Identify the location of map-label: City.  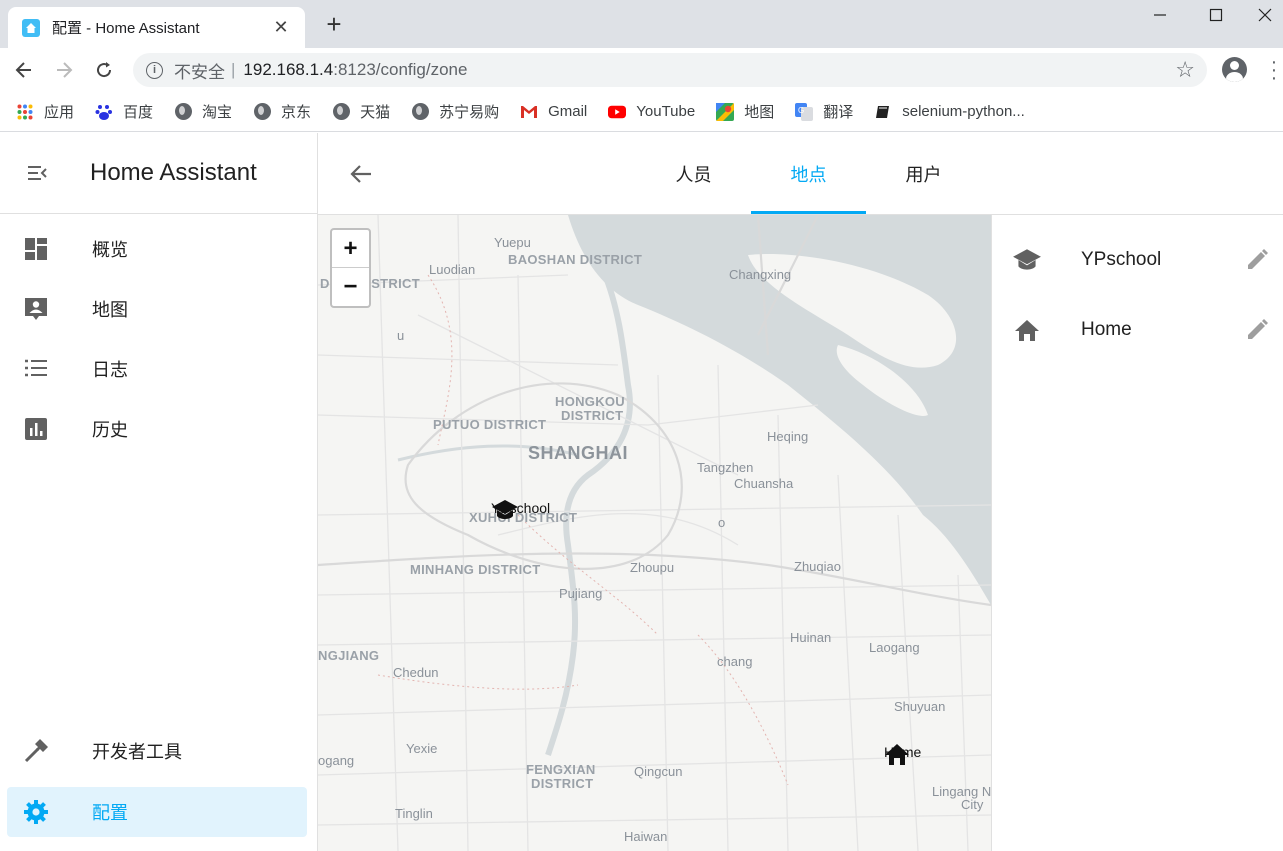
(972, 804).